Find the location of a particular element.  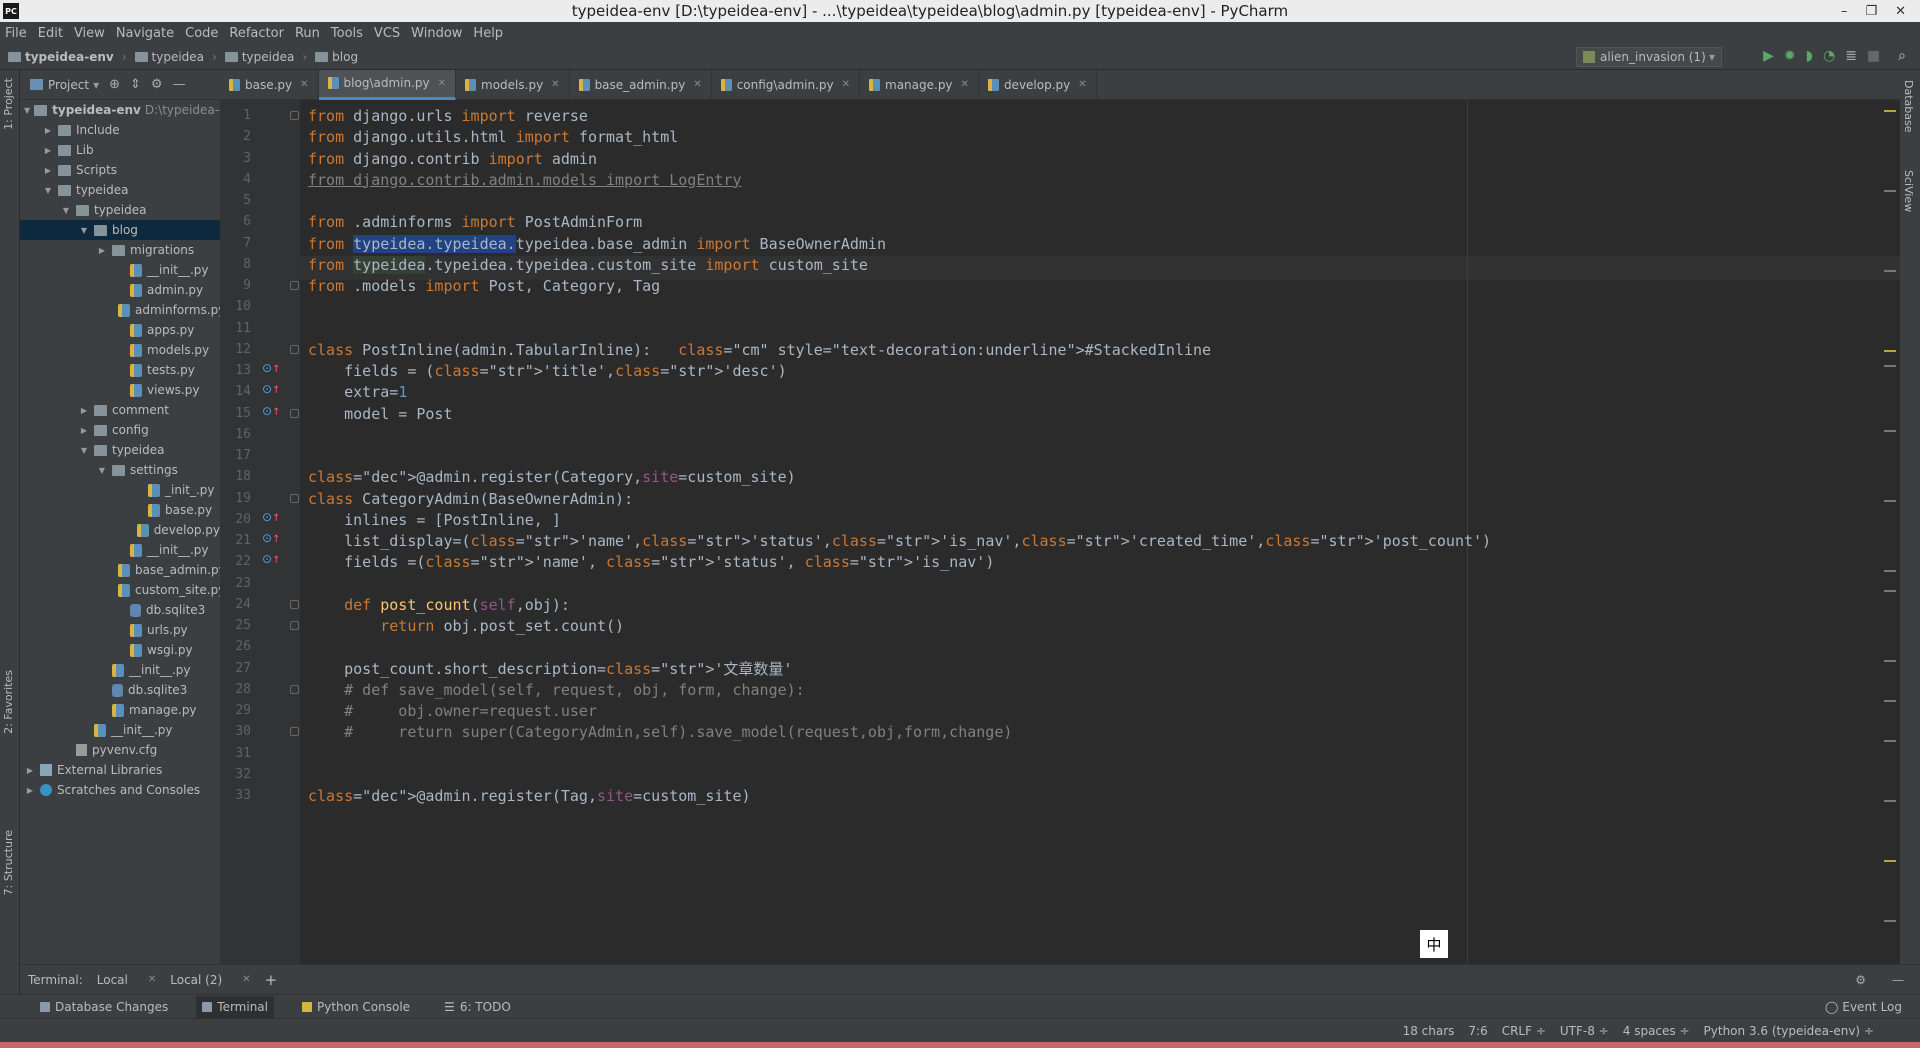

tree-item: ▶ comment is located at coordinates (120, 410).